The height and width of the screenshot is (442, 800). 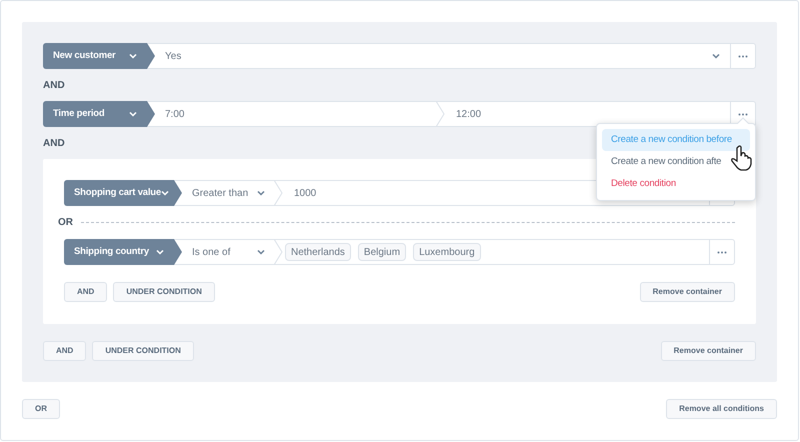 What do you see at coordinates (676, 140) in the screenshot?
I see `menu-item: Create a new condition before` at bounding box center [676, 140].